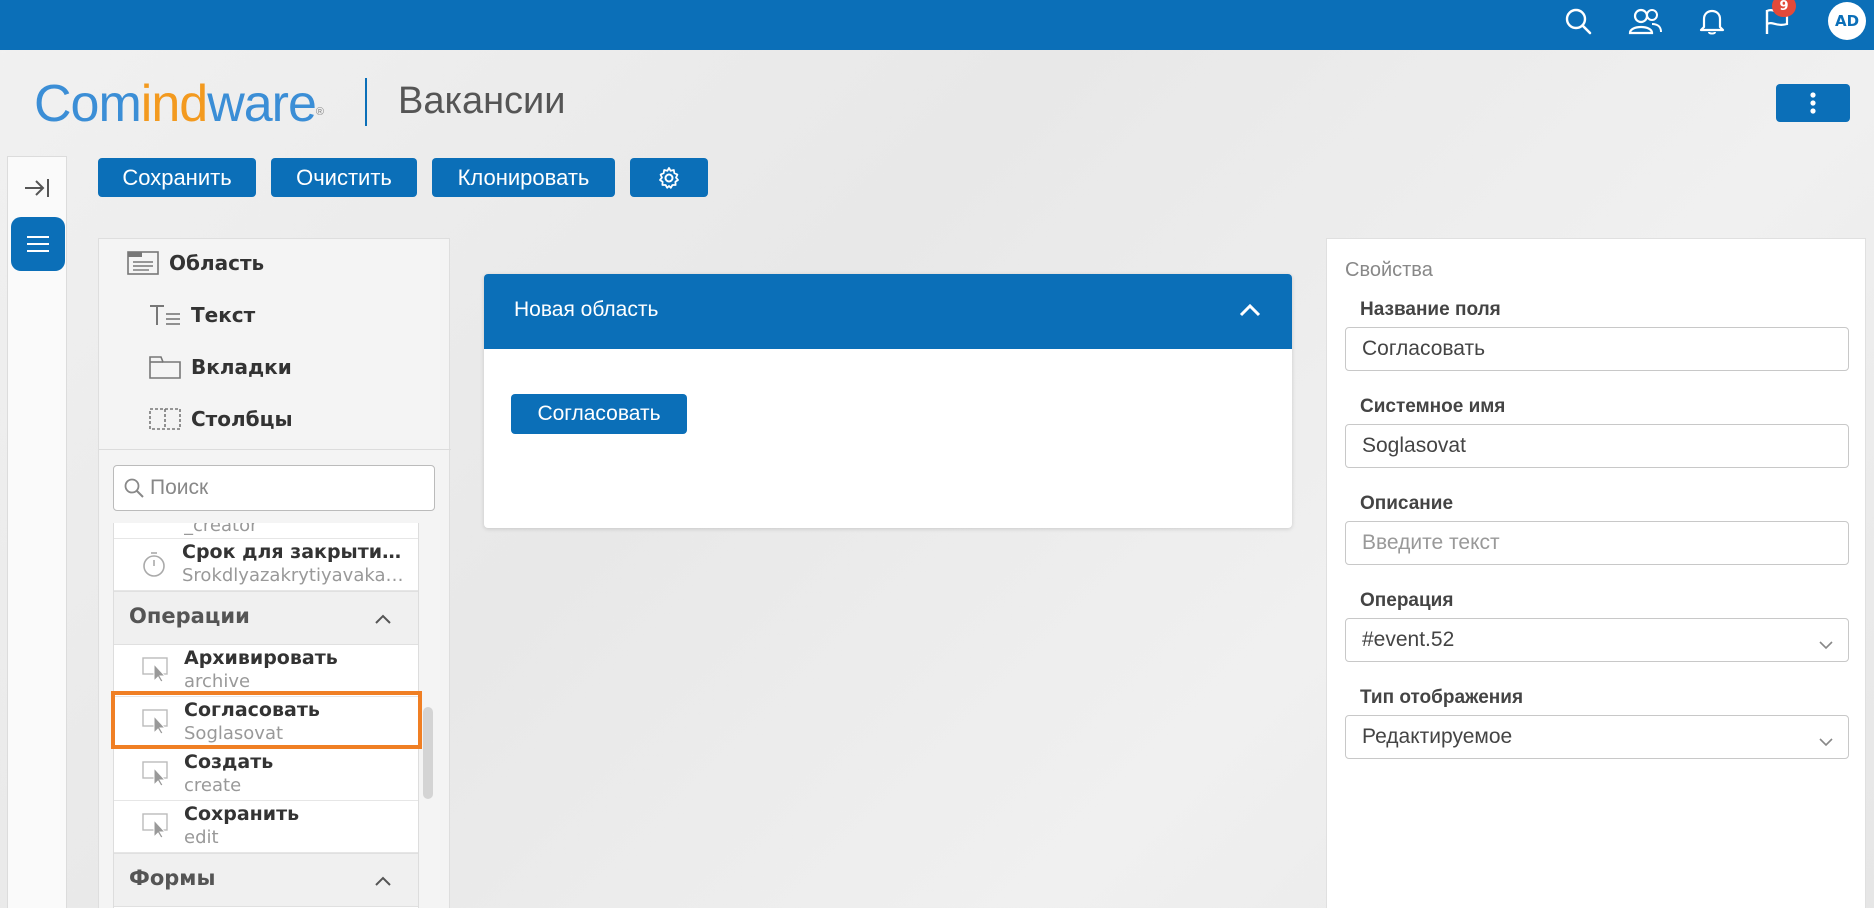 This screenshot has height=908, width=1874. What do you see at coordinates (223, 315) in the screenshot?
I see `component-label: Текст` at bounding box center [223, 315].